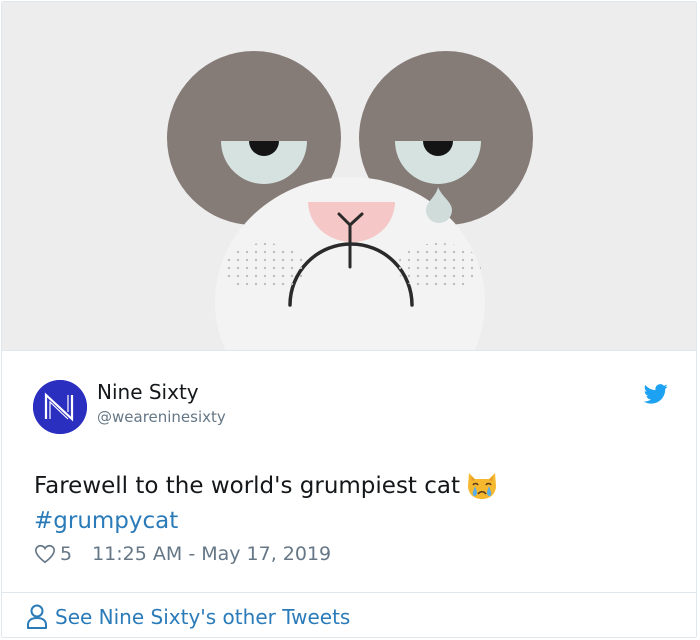 The height and width of the screenshot is (640, 700). What do you see at coordinates (211, 554) in the screenshot?
I see `tweet-timestamp: 11:25 AM - May 17, 2019` at bounding box center [211, 554].